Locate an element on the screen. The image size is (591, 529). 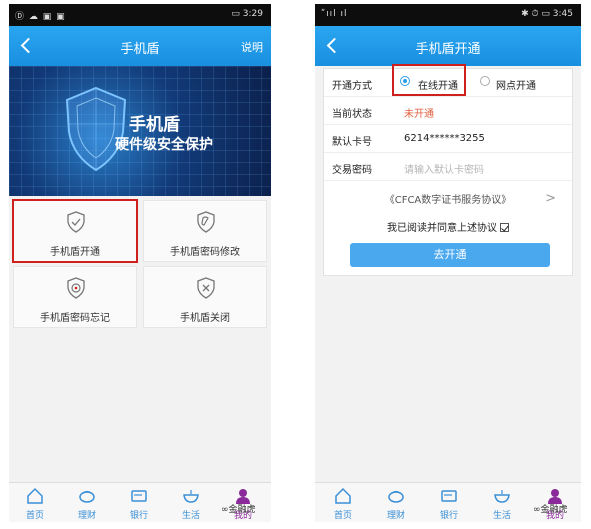
battery-icon: ▭ is located at coordinates (235, 14).